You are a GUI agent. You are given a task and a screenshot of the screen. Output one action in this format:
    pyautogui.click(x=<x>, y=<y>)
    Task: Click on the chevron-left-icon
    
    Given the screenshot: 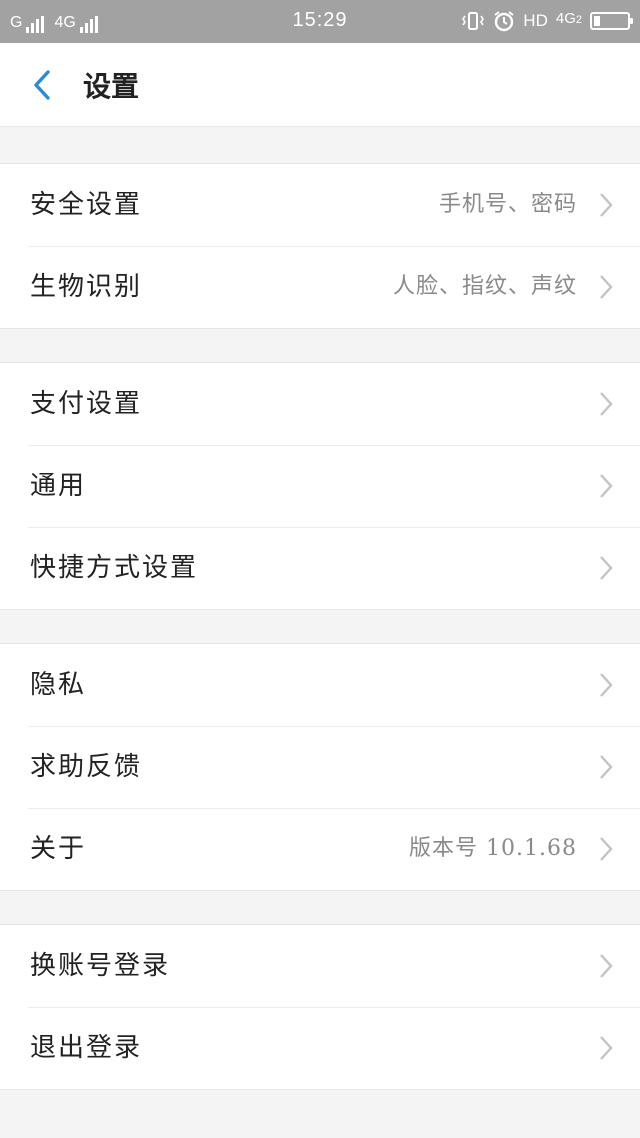 What is the action you would take?
    pyautogui.click(x=44, y=85)
    